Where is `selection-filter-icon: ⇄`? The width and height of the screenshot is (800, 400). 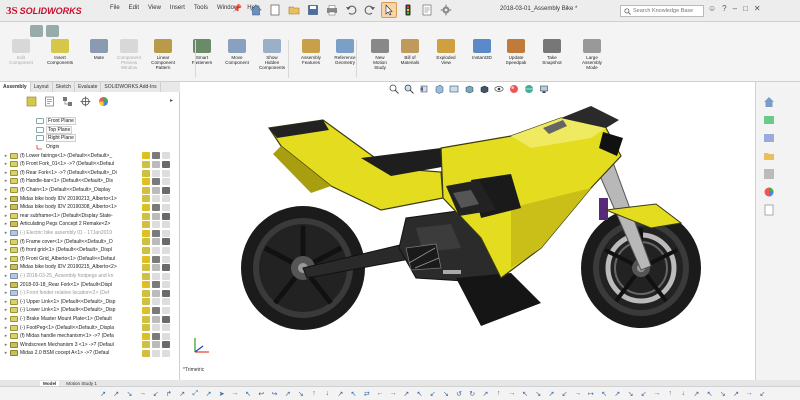 selection-filter-icon: ⇄ is located at coordinates (367, 394).